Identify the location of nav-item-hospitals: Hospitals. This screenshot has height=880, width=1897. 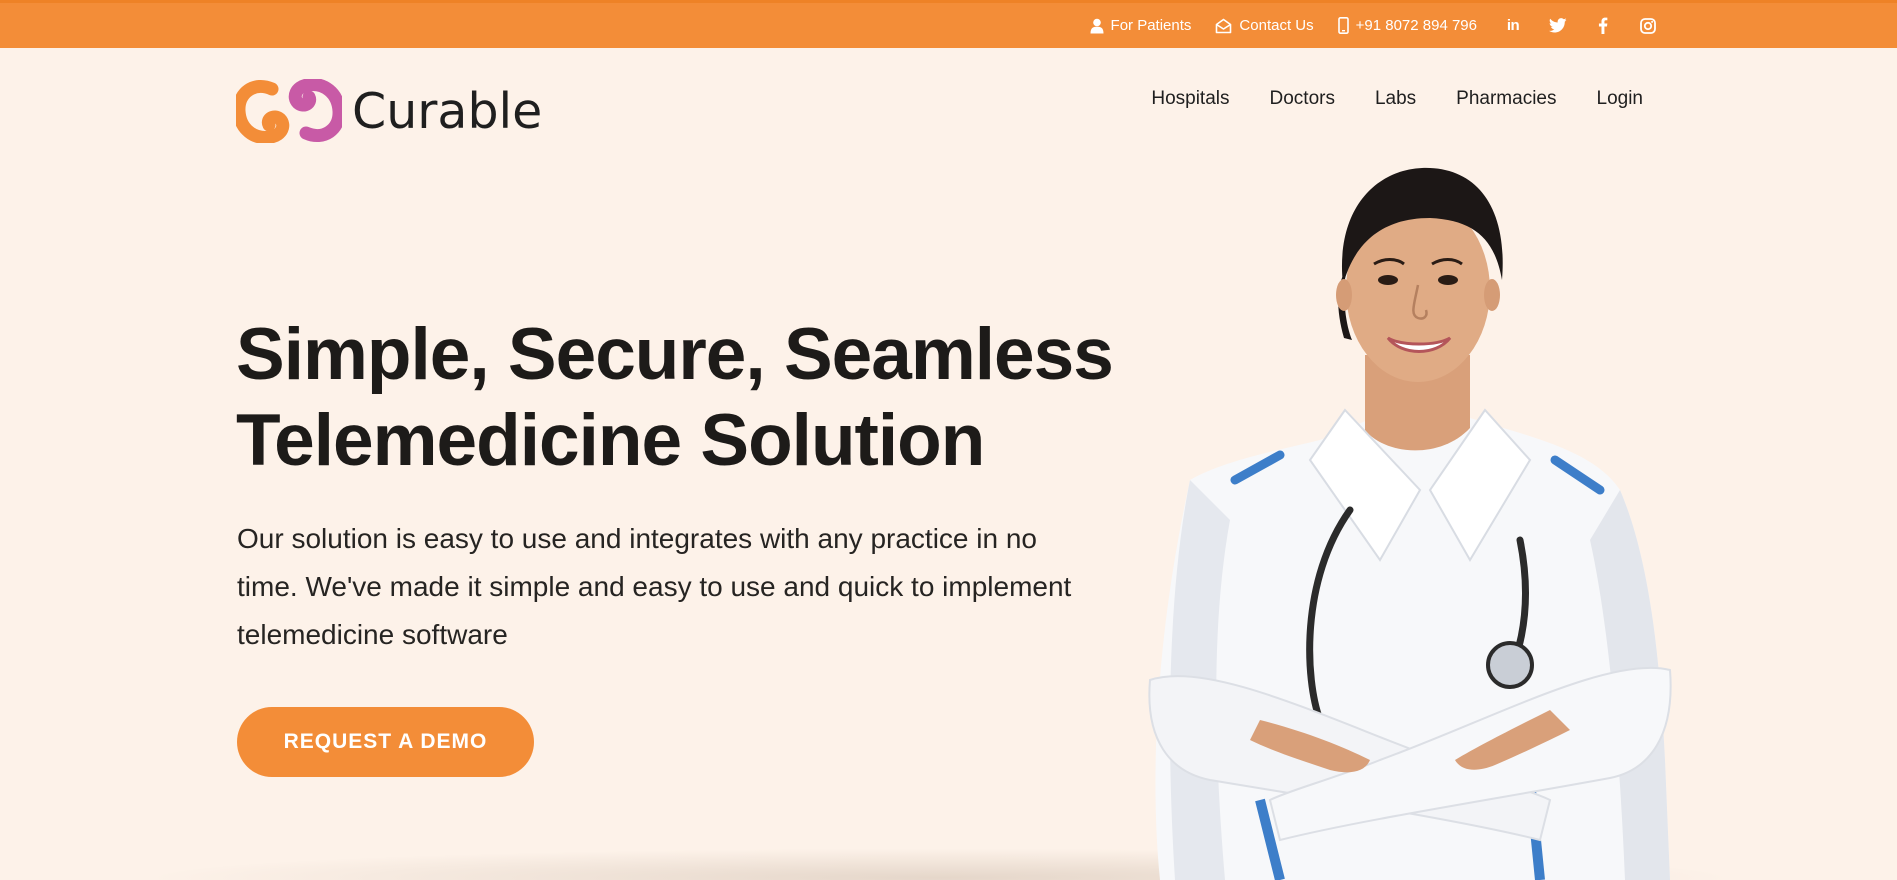
(1190, 99).